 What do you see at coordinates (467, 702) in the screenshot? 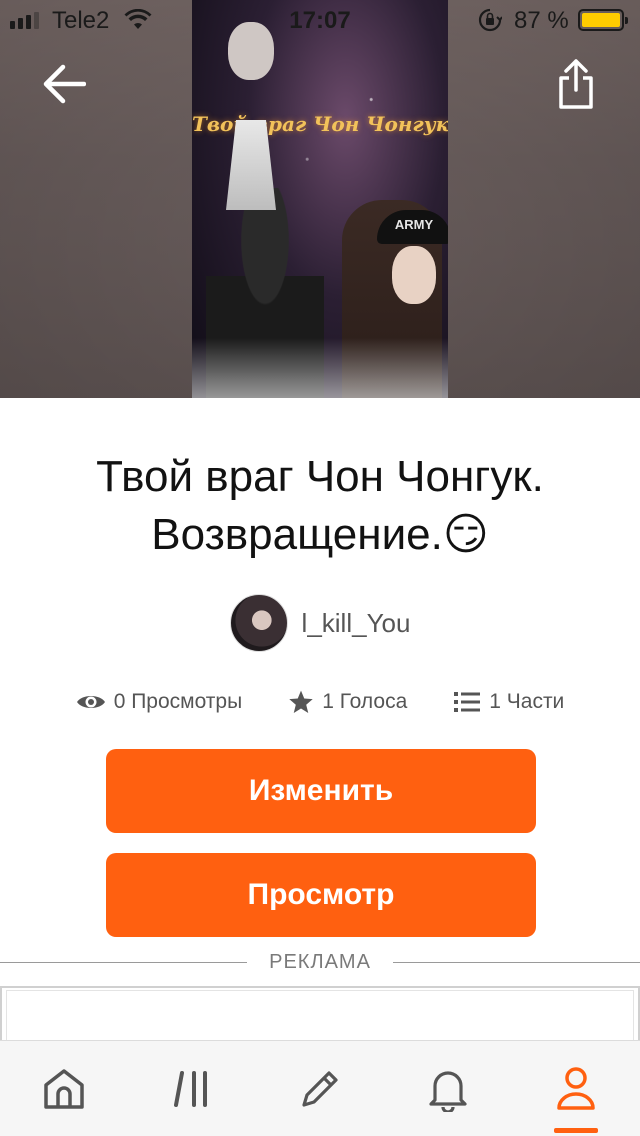
I see `list-icon` at bounding box center [467, 702].